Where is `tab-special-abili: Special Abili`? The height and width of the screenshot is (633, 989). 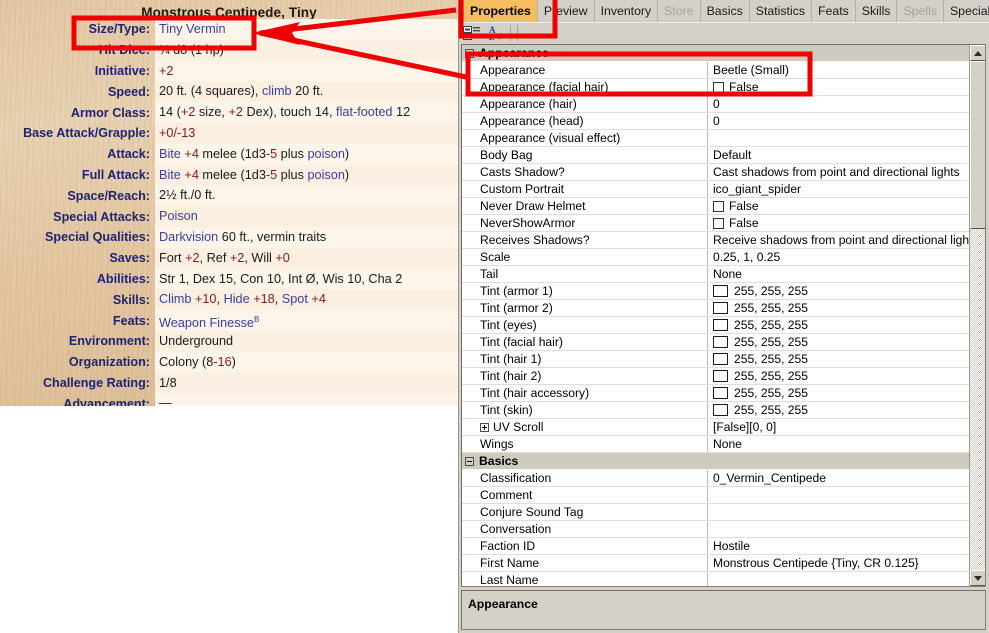 tab-special-abili: Special Abili is located at coordinates (966, 11).